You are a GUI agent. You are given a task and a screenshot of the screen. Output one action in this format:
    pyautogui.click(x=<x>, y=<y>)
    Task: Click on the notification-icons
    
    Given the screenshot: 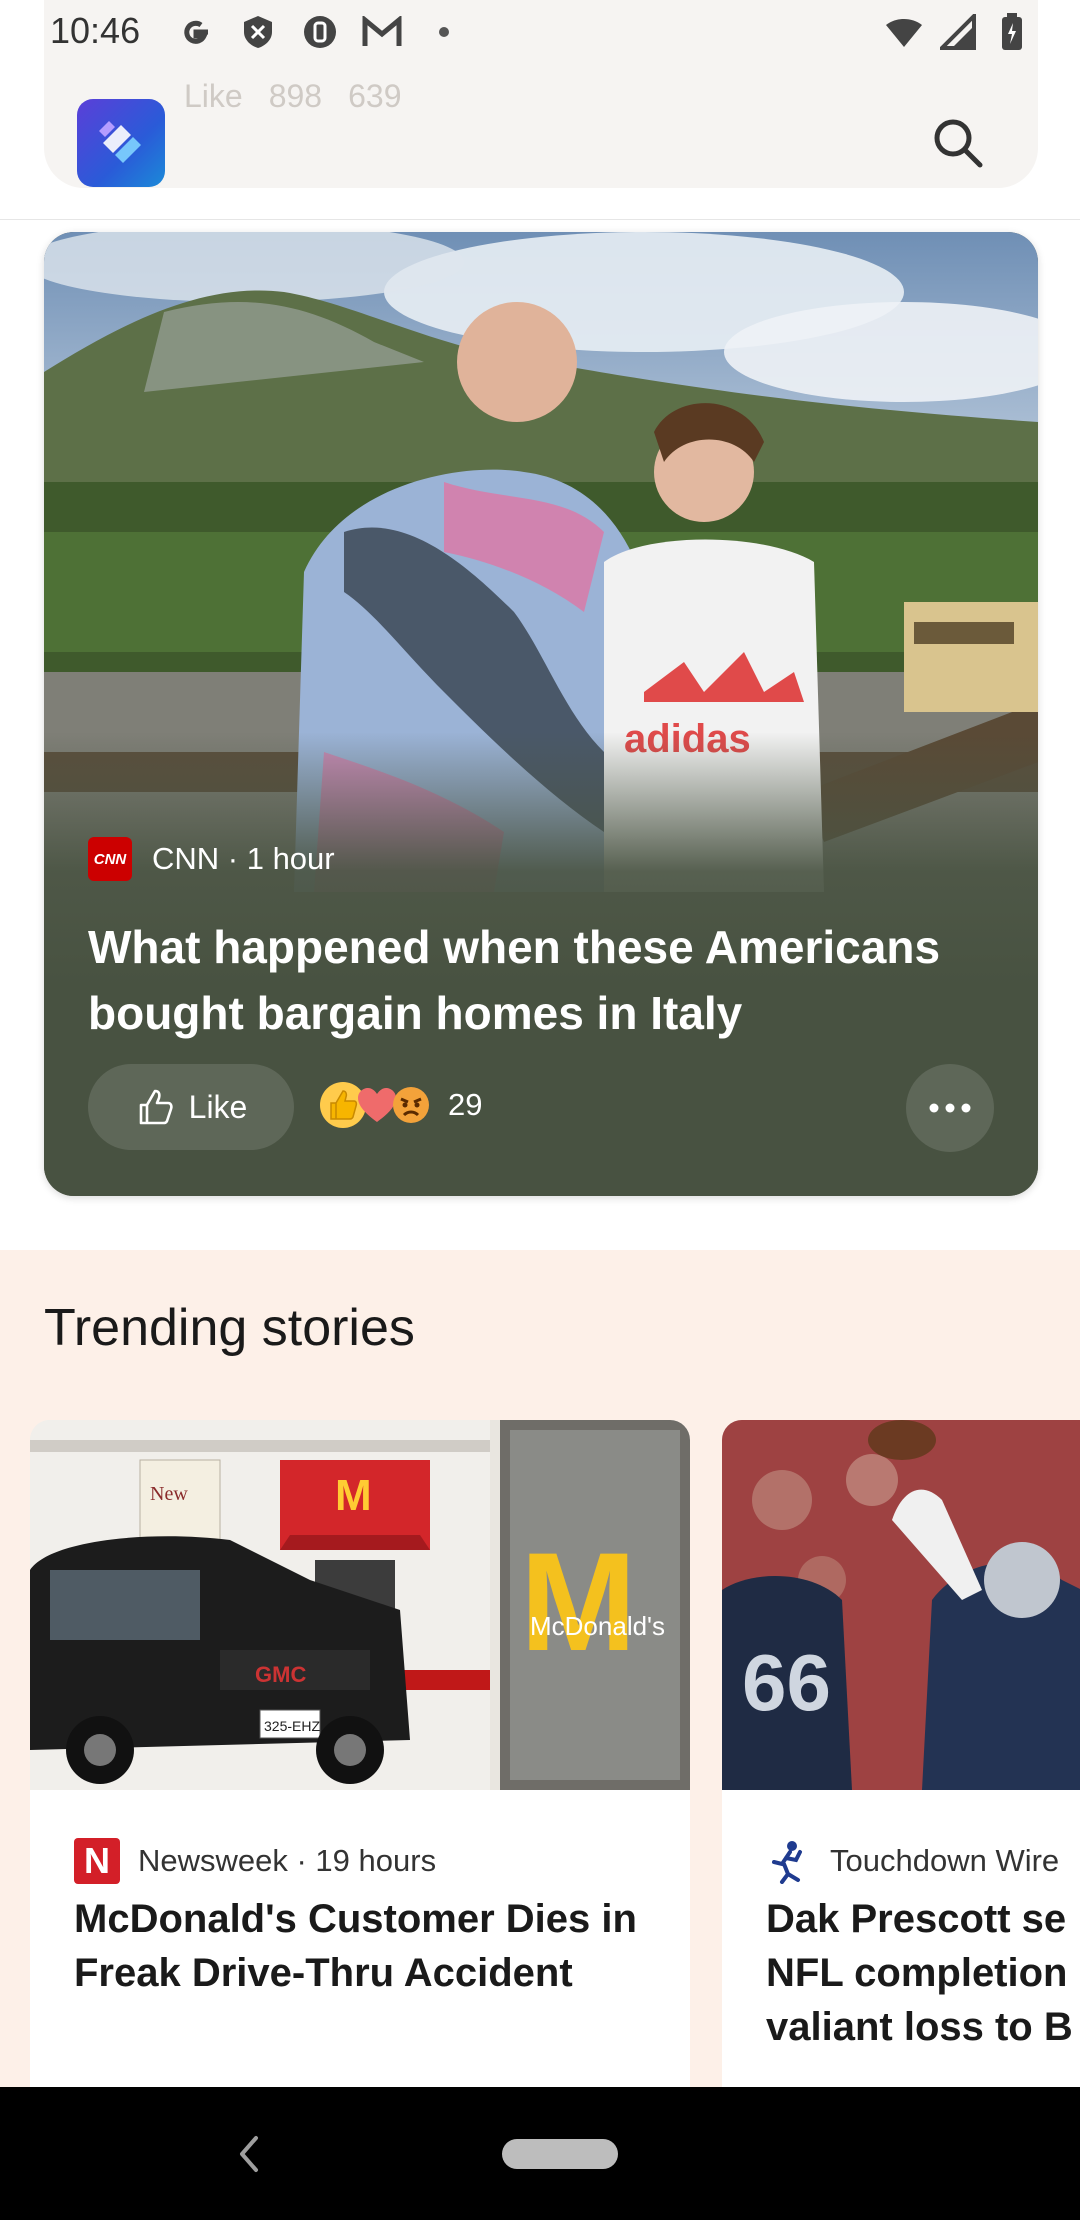 What is the action you would take?
    pyautogui.click(x=320, y=32)
    